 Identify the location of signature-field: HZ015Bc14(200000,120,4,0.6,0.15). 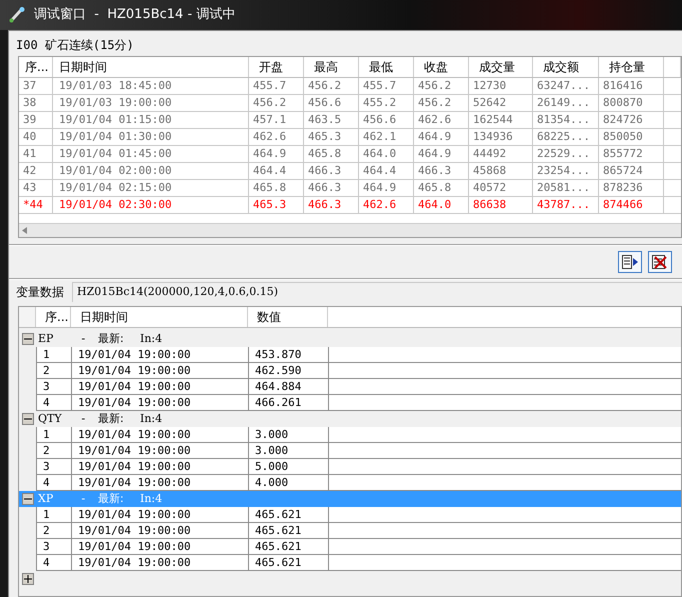
(377, 292).